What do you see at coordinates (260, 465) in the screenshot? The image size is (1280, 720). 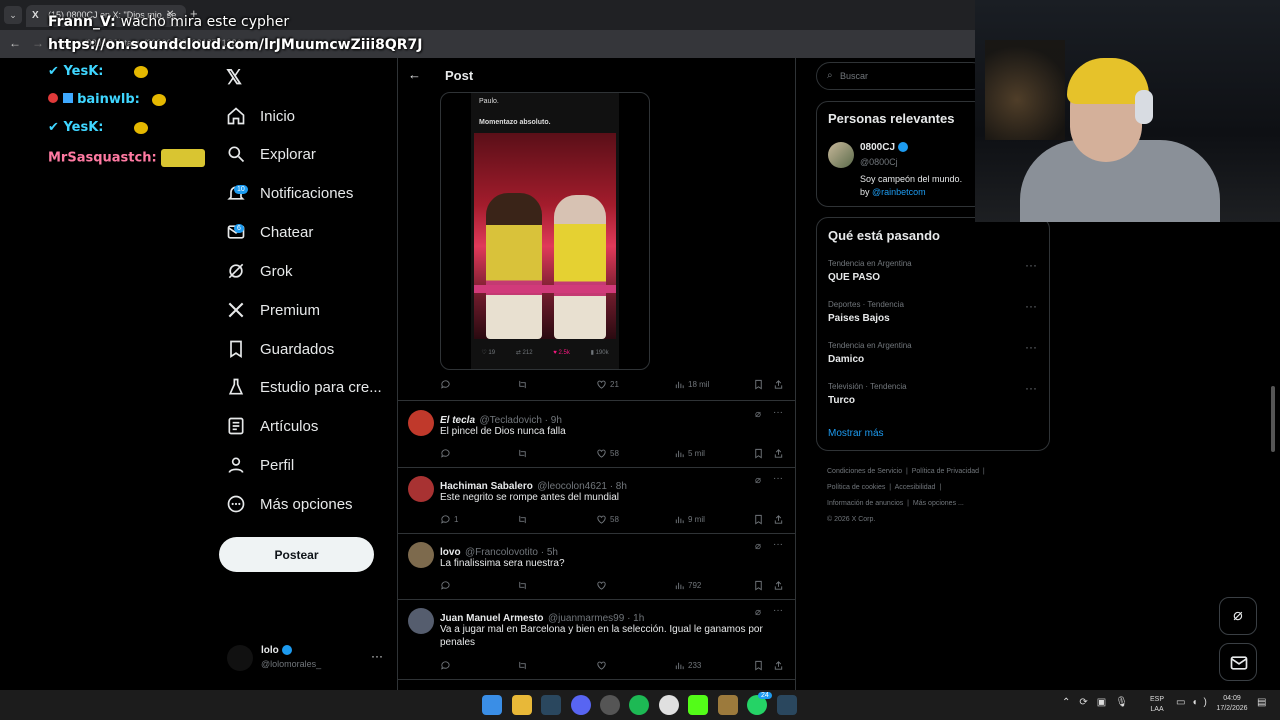 I see `nav-item-perfil: Perfil` at bounding box center [260, 465].